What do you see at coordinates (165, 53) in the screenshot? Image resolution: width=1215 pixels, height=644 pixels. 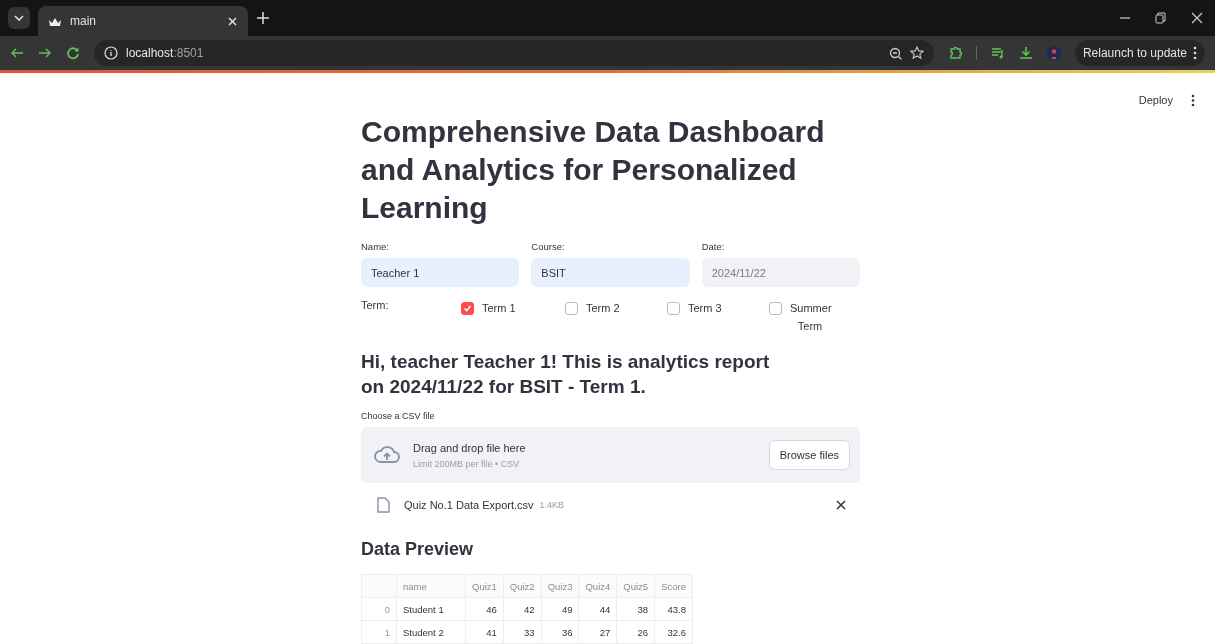 I see `url-text: localhost:8501` at bounding box center [165, 53].